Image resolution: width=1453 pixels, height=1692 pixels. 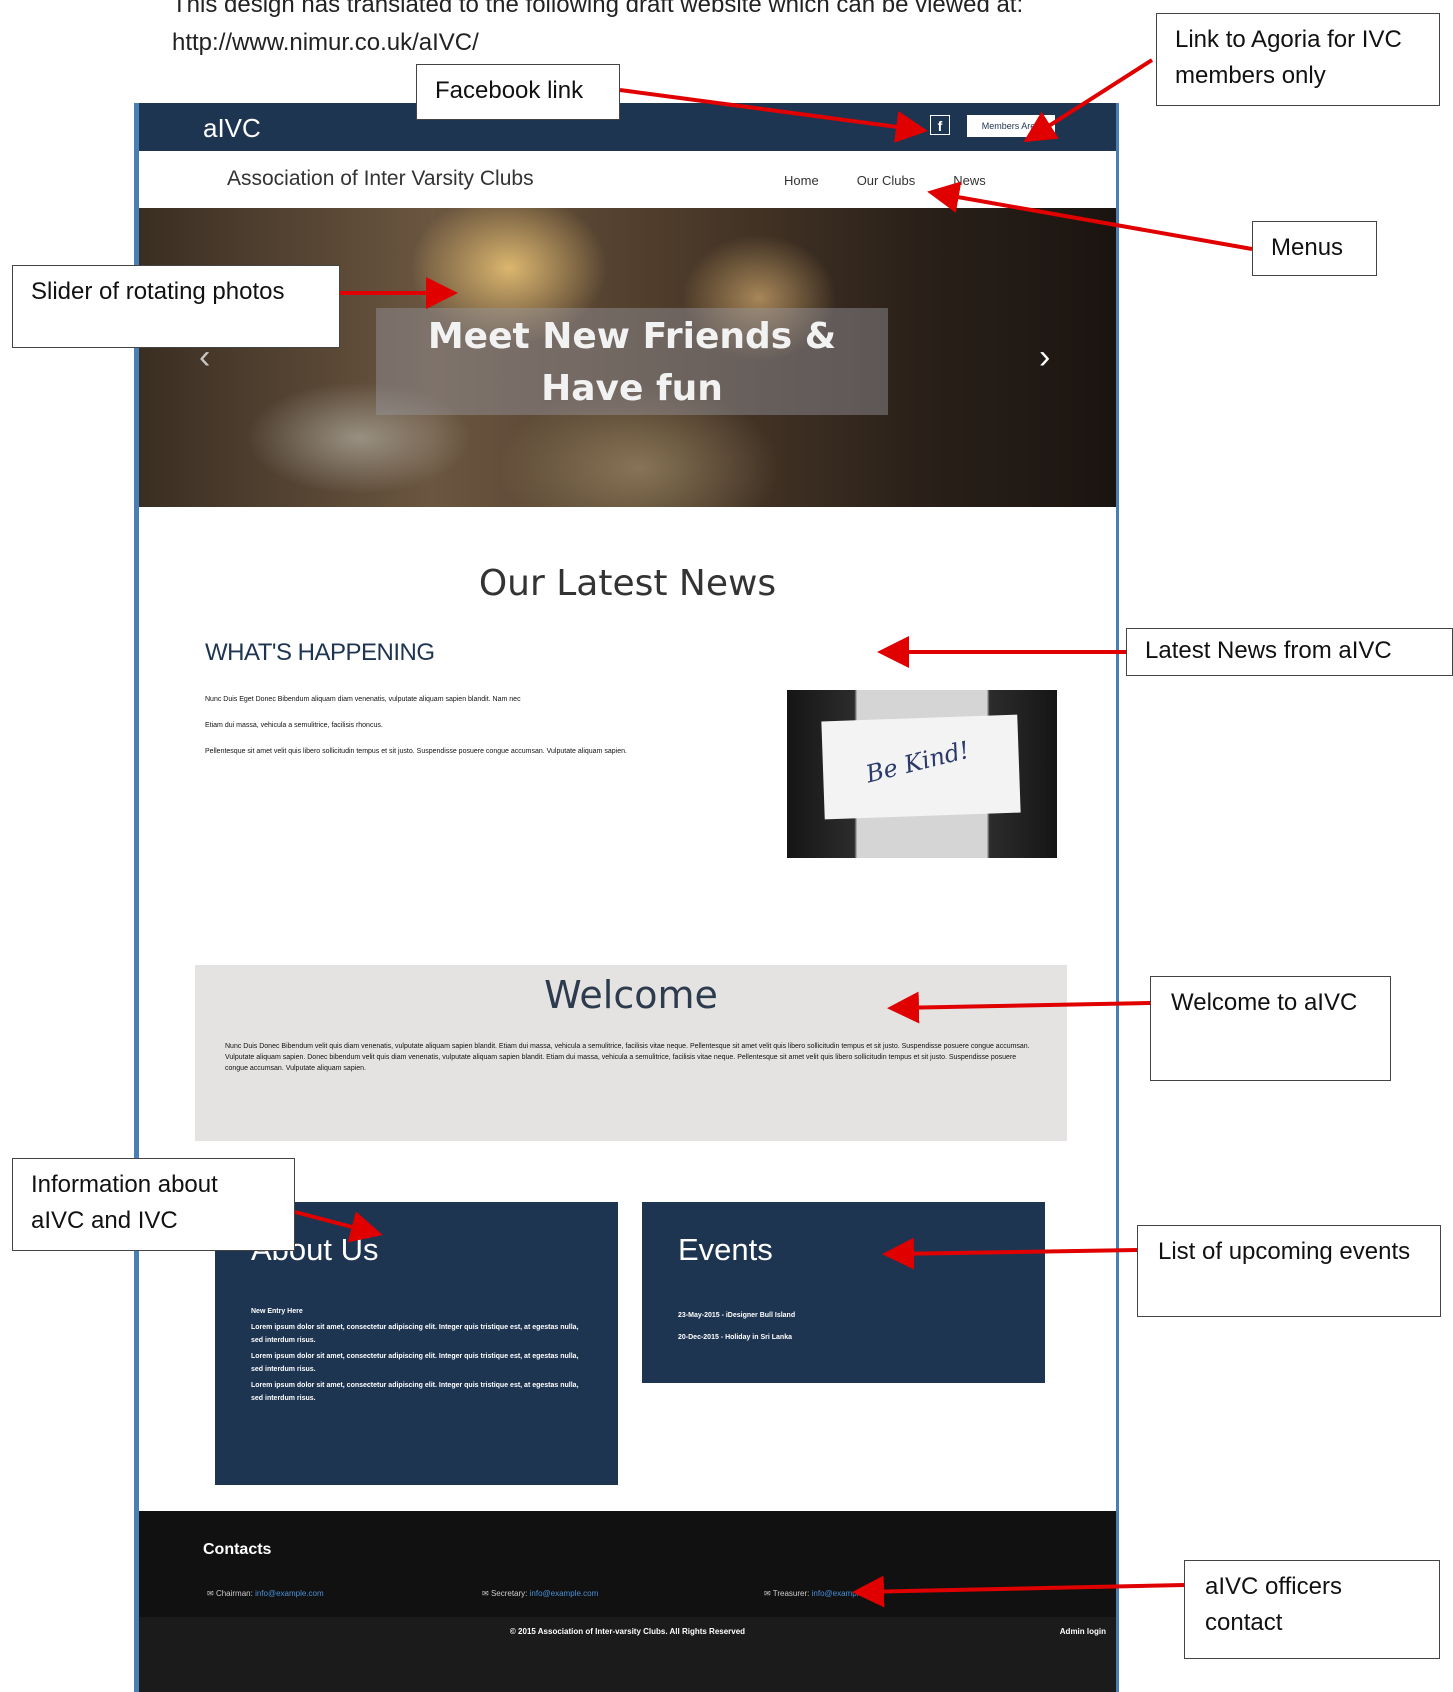 What do you see at coordinates (320, 652) in the screenshot?
I see `news-subheading: WHAT'S HAPPENING` at bounding box center [320, 652].